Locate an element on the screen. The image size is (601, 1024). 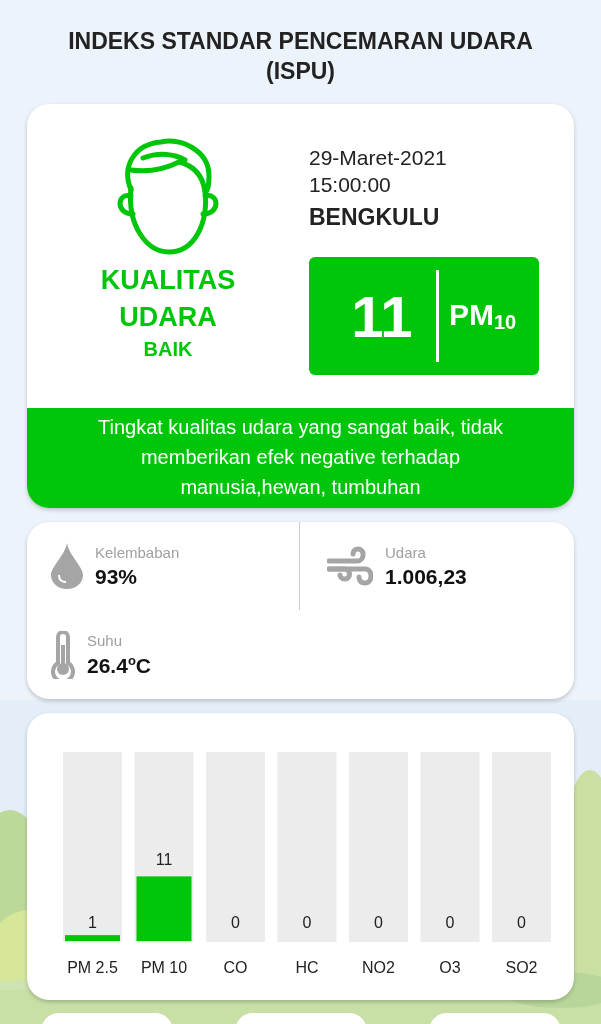
city-name: BENGKULU is located at coordinates (374, 217).